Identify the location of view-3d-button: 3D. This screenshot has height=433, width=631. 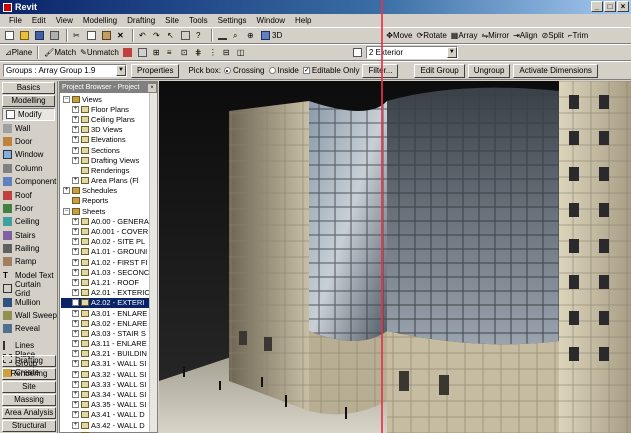
(271, 36).